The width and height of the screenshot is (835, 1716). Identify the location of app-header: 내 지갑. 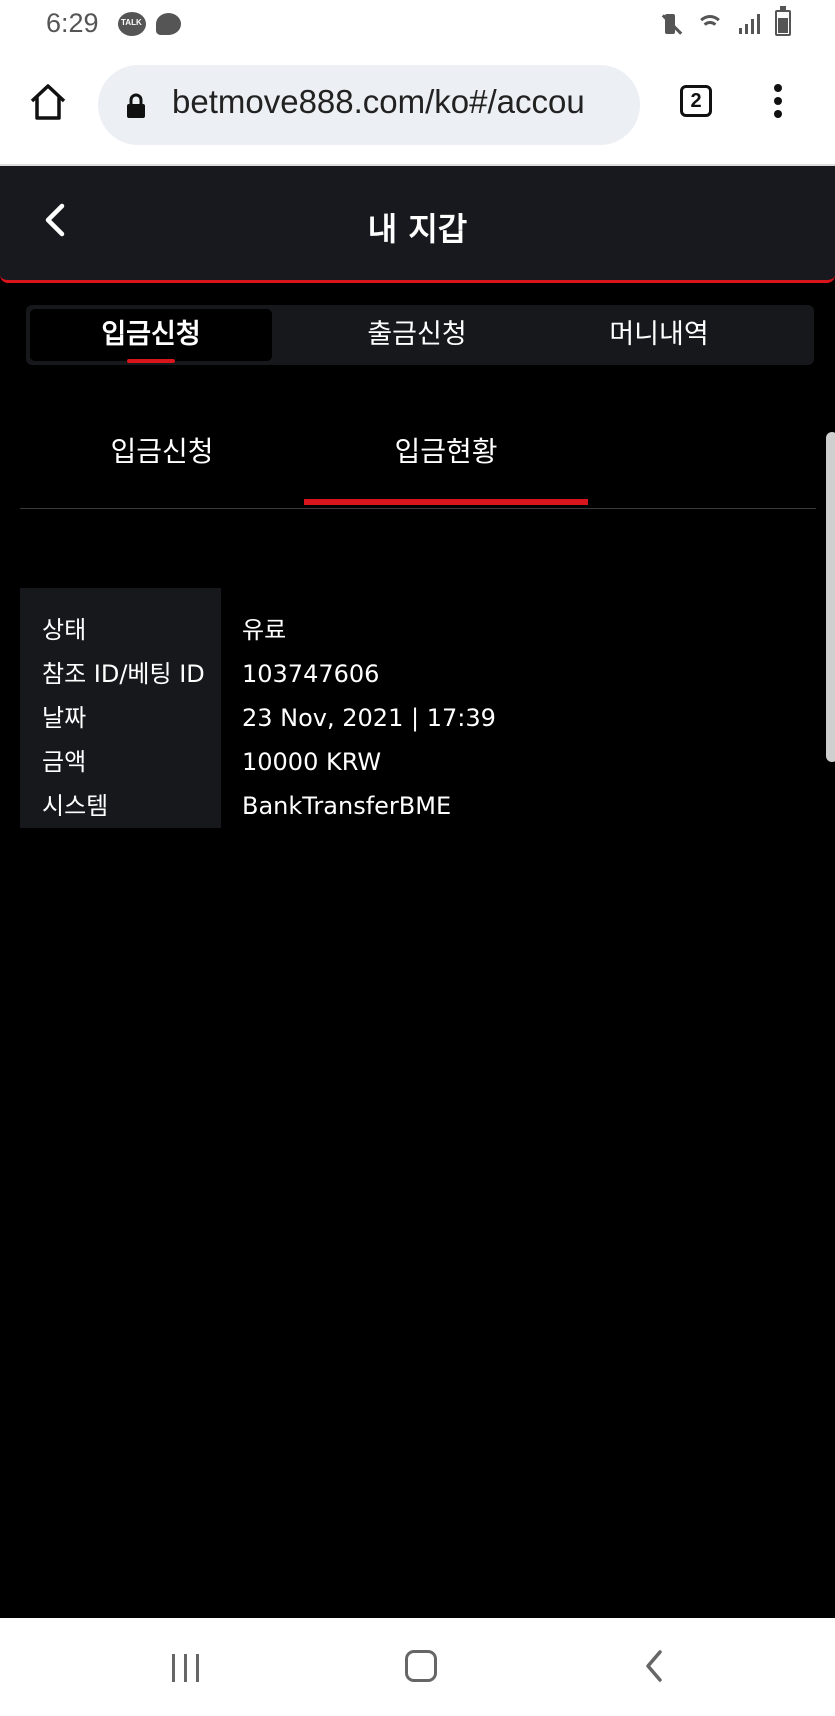
(417, 224).